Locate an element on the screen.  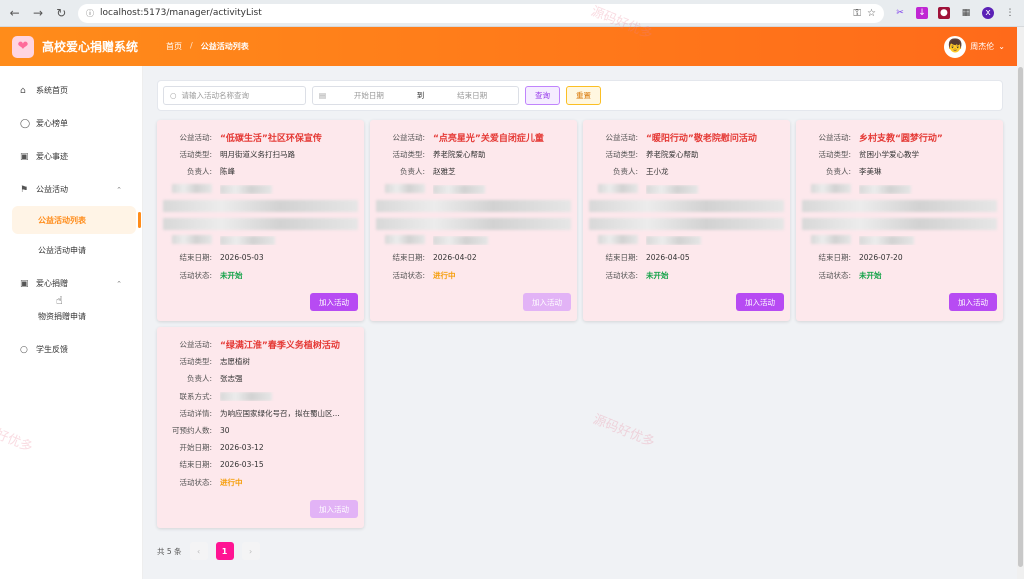
house-icon: ⌂ is located at coordinates (23, 90).